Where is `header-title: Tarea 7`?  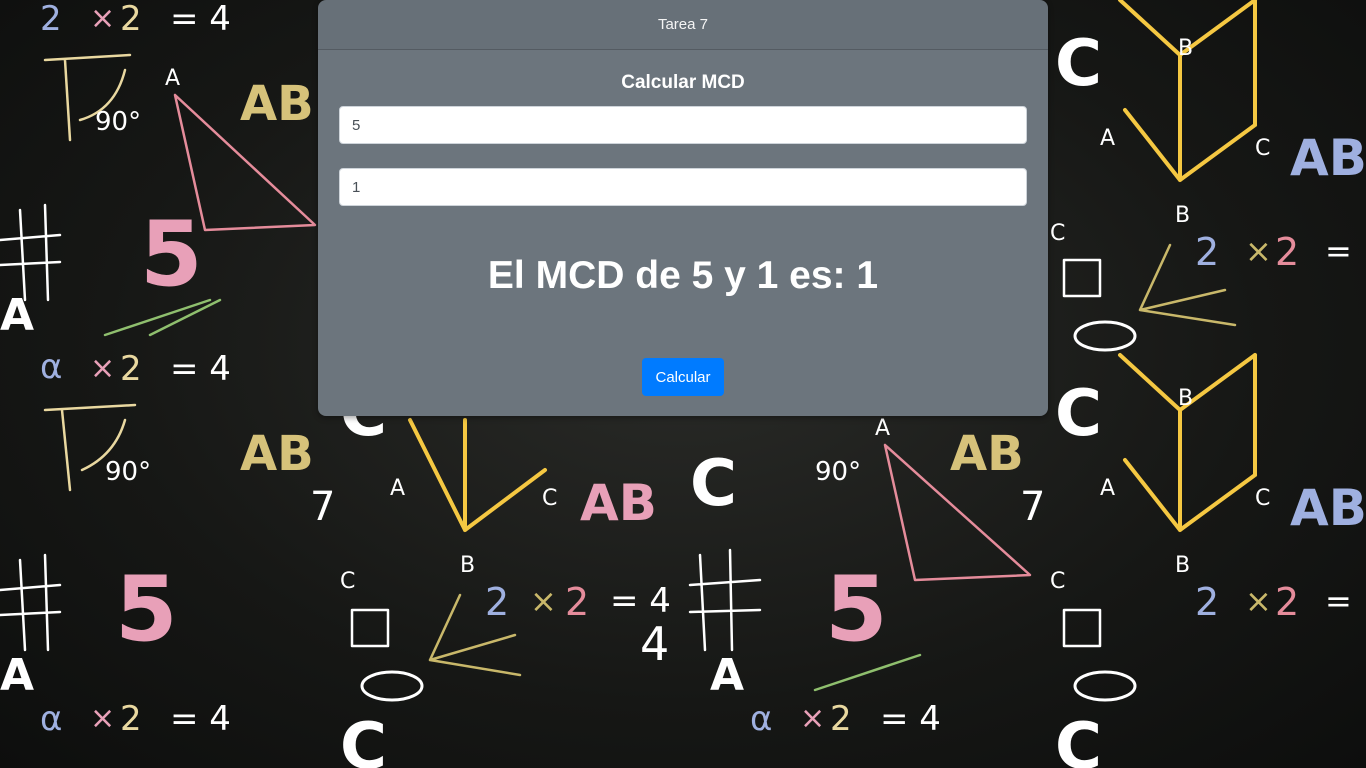 header-title: Tarea 7 is located at coordinates (683, 24).